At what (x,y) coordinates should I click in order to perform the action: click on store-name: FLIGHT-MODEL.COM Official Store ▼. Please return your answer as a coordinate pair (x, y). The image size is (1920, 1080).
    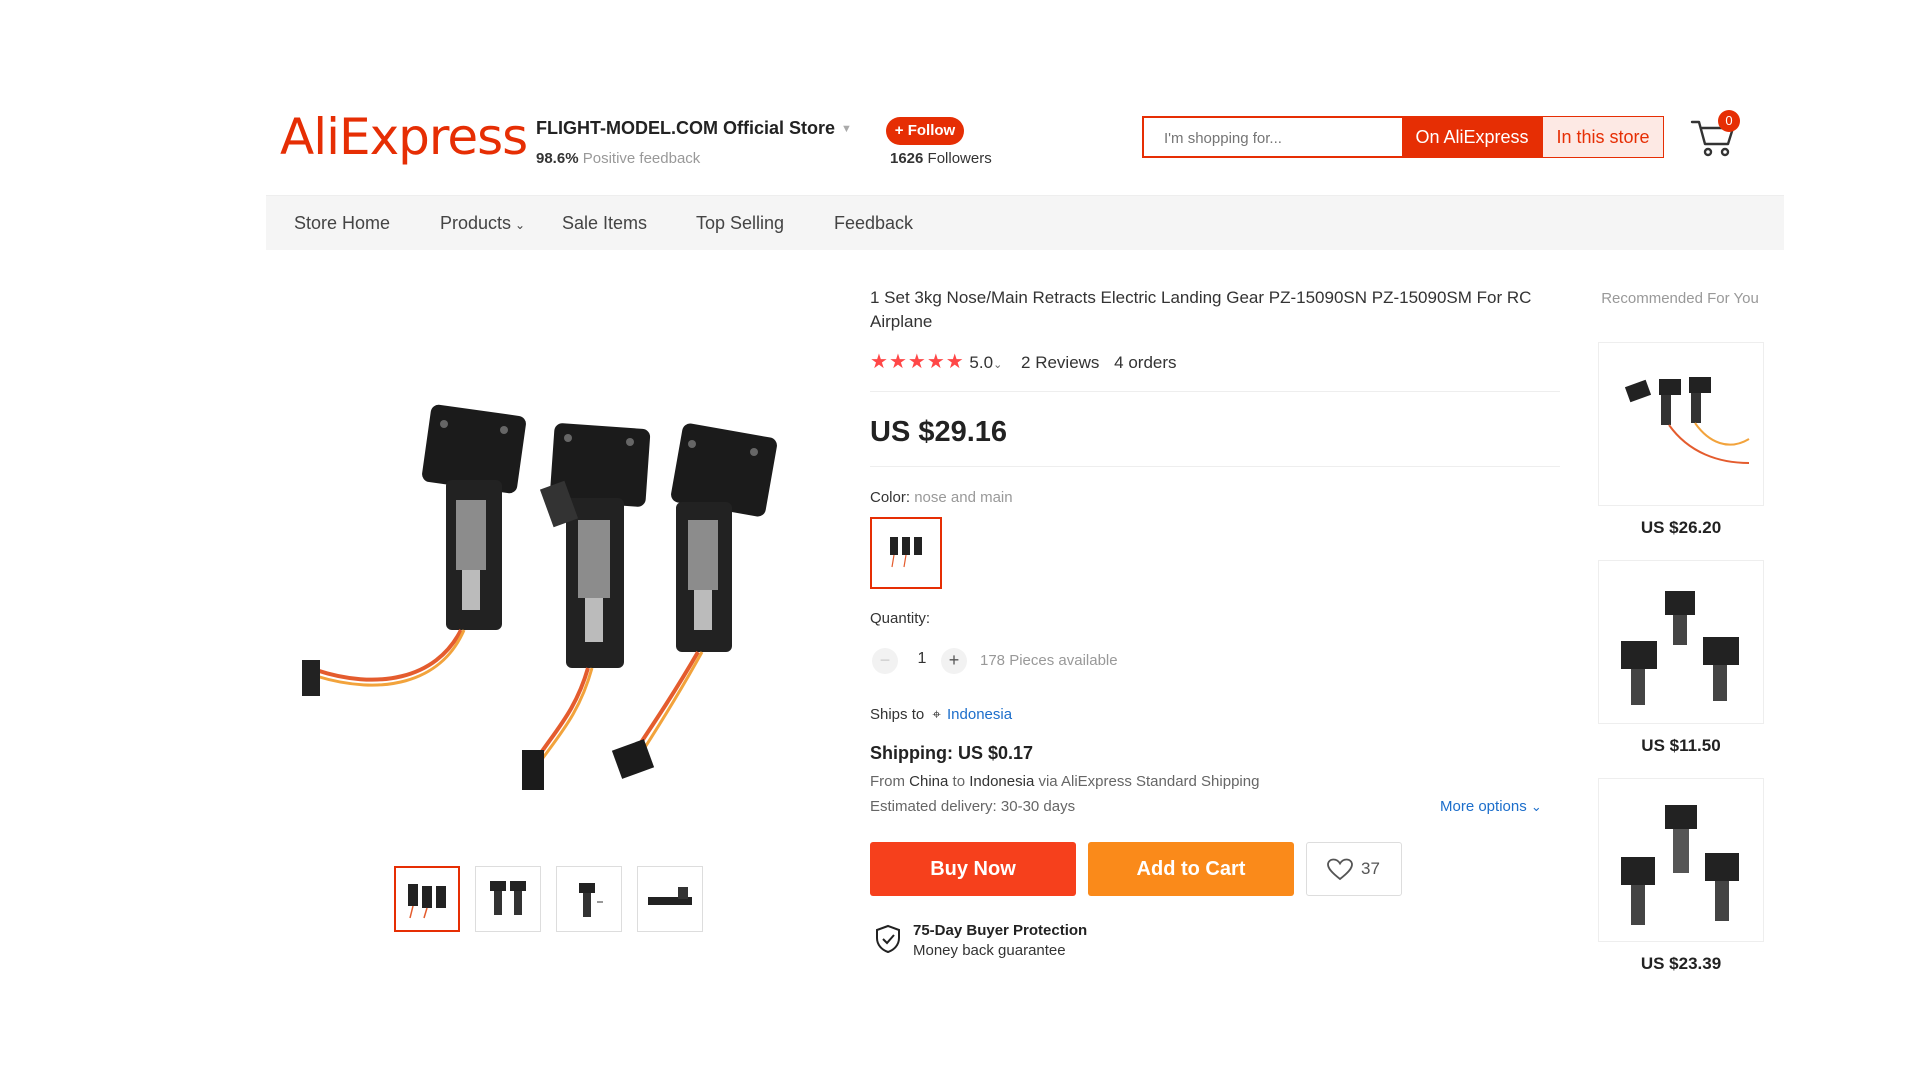
    Looking at the image, I should click on (694, 128).